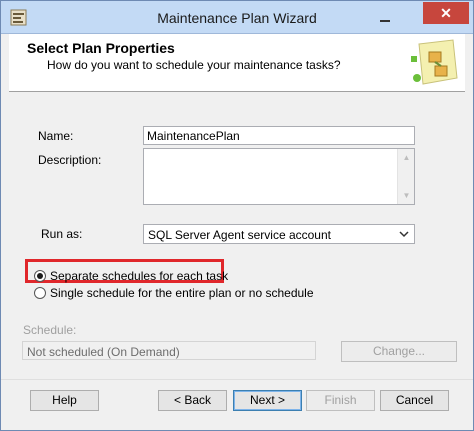 The image size is (474, 431). What do you see at coordinates (405, 176) in the screenshot?
I see `description-scrollbar: ▲ ▼` at bounding box center [405, 176].